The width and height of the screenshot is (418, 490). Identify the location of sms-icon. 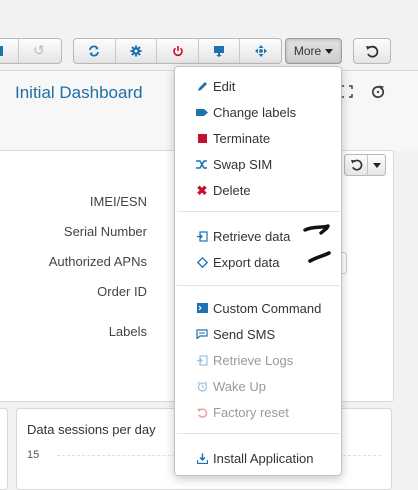
(202, 334).